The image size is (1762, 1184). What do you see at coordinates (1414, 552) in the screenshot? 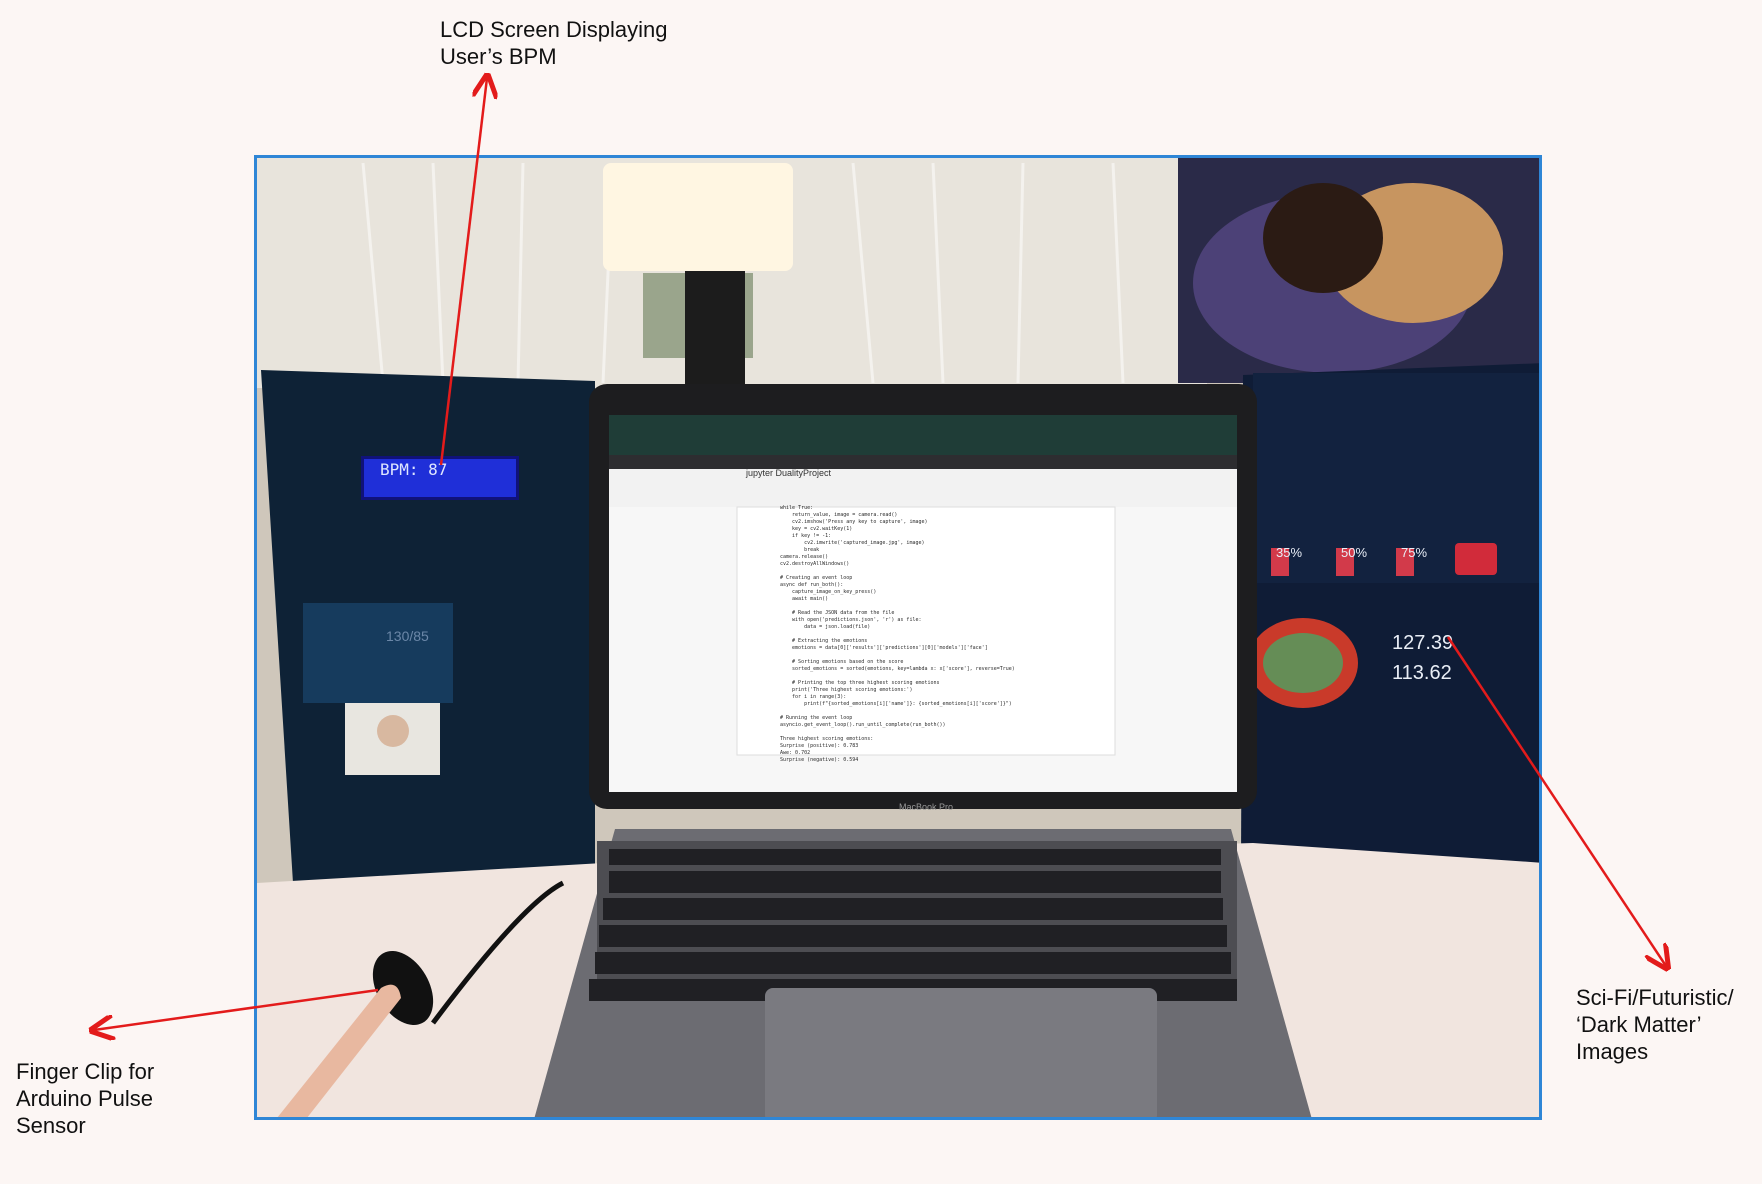
I see `poster-pct-3: 75%` at bounding box center [1414, 552].